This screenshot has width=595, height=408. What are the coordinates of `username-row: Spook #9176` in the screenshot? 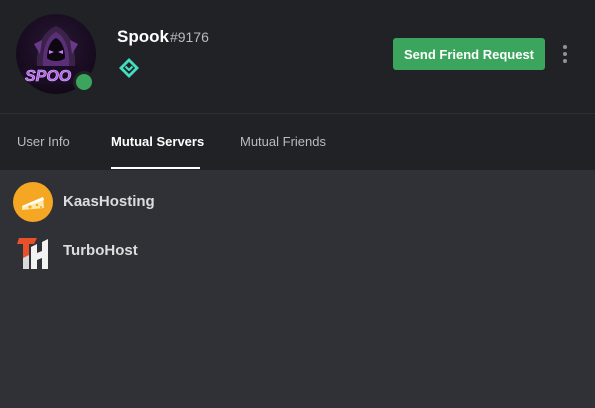 It's located at (163, 39).